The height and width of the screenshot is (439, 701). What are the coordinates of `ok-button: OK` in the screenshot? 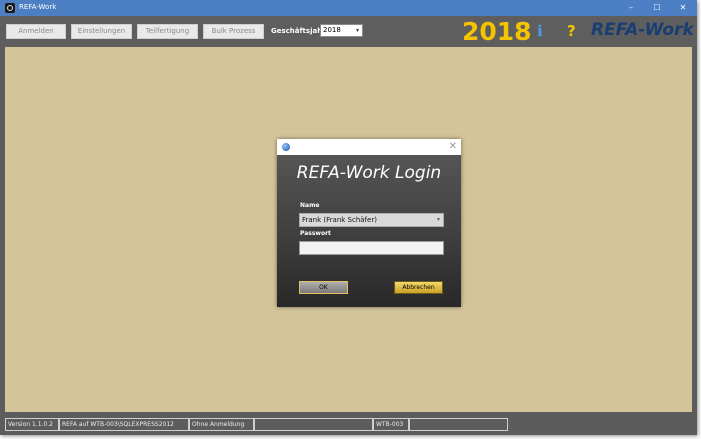 It's located at (323, 287).